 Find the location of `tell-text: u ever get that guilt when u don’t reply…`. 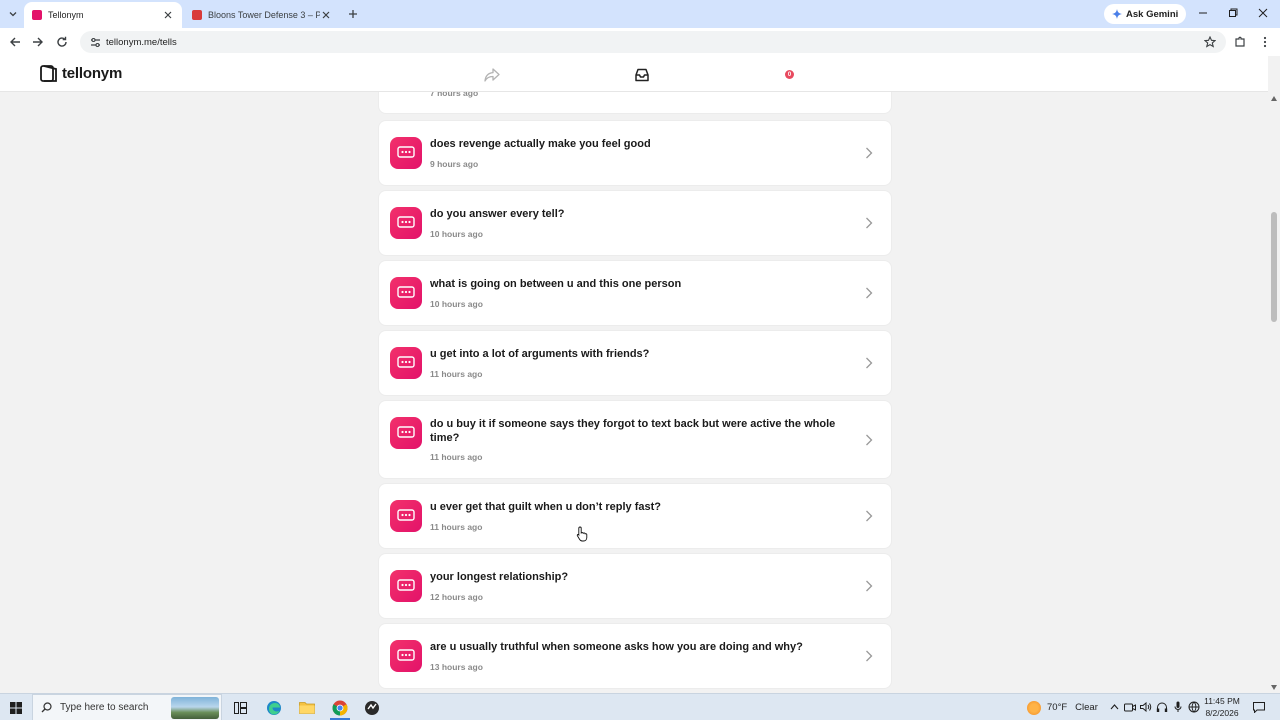

tell-text: u ever get that guilt when u don’t reply… is located at coordinates (546, 507).